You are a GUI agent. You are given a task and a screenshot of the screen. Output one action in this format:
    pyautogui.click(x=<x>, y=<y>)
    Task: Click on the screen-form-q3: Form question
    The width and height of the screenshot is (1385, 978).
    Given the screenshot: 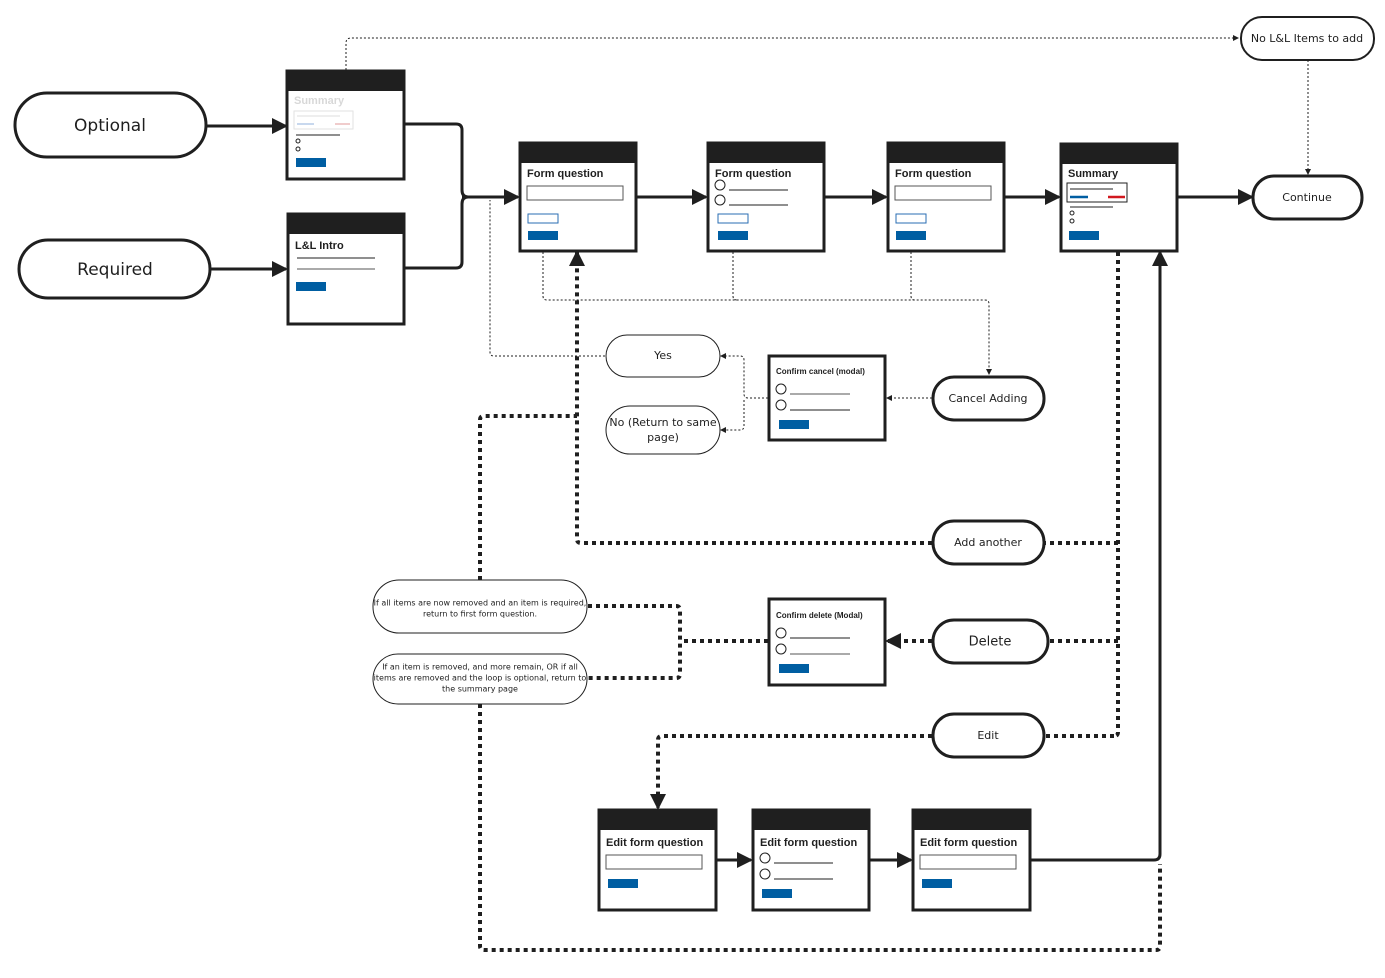 What is the action you would take?
    pyautogui.click(x=946, y=197)
    